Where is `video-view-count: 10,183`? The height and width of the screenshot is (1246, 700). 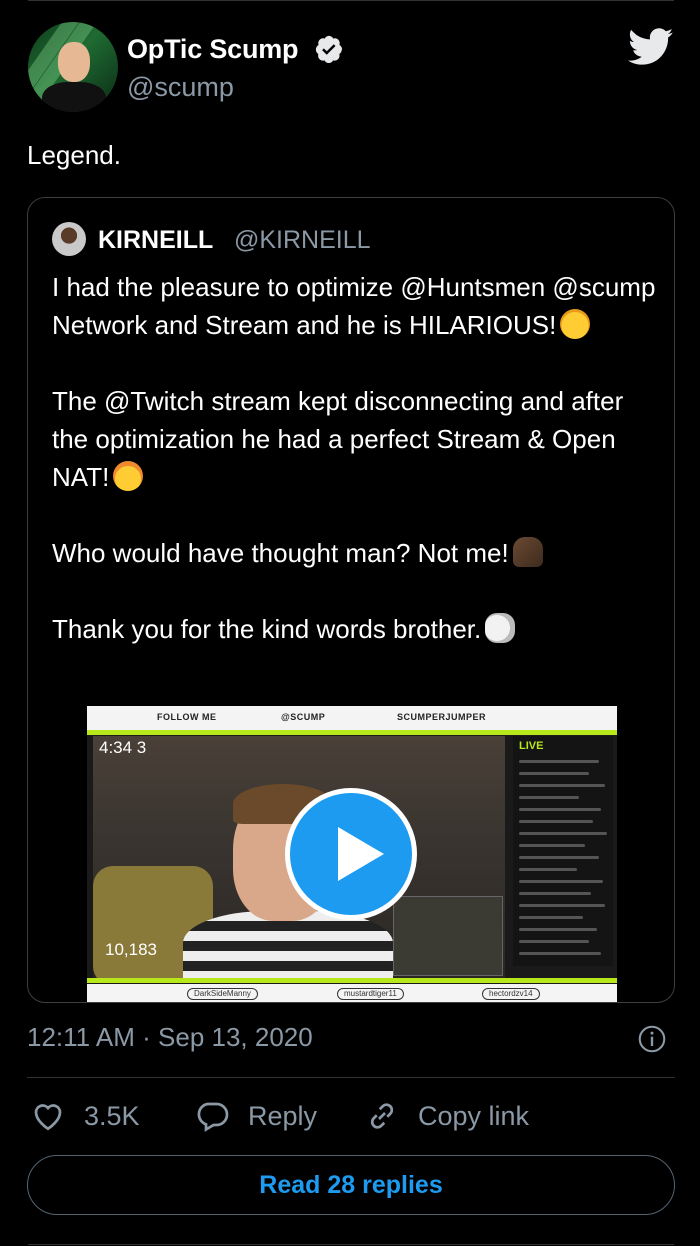 video-view-count: 10,183 is located at coordinates (131, 949).